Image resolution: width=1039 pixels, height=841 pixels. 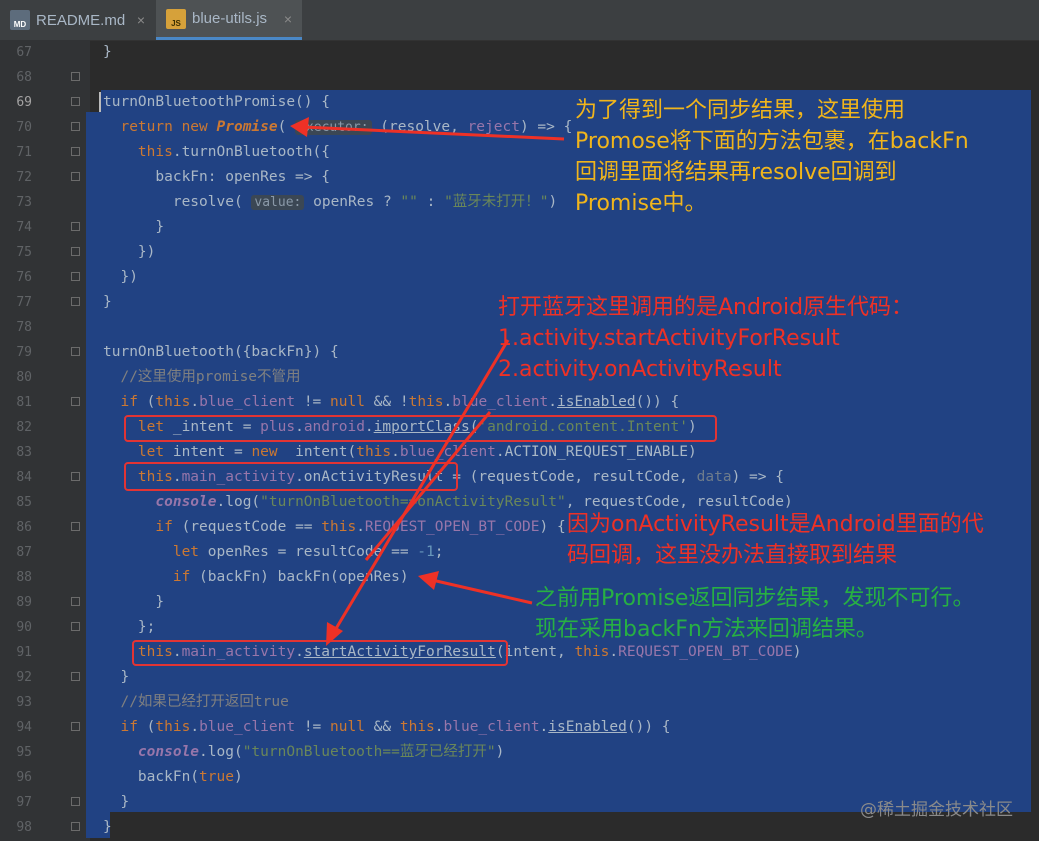 I want to click on line-number: 76, so click(x=24, y=277).